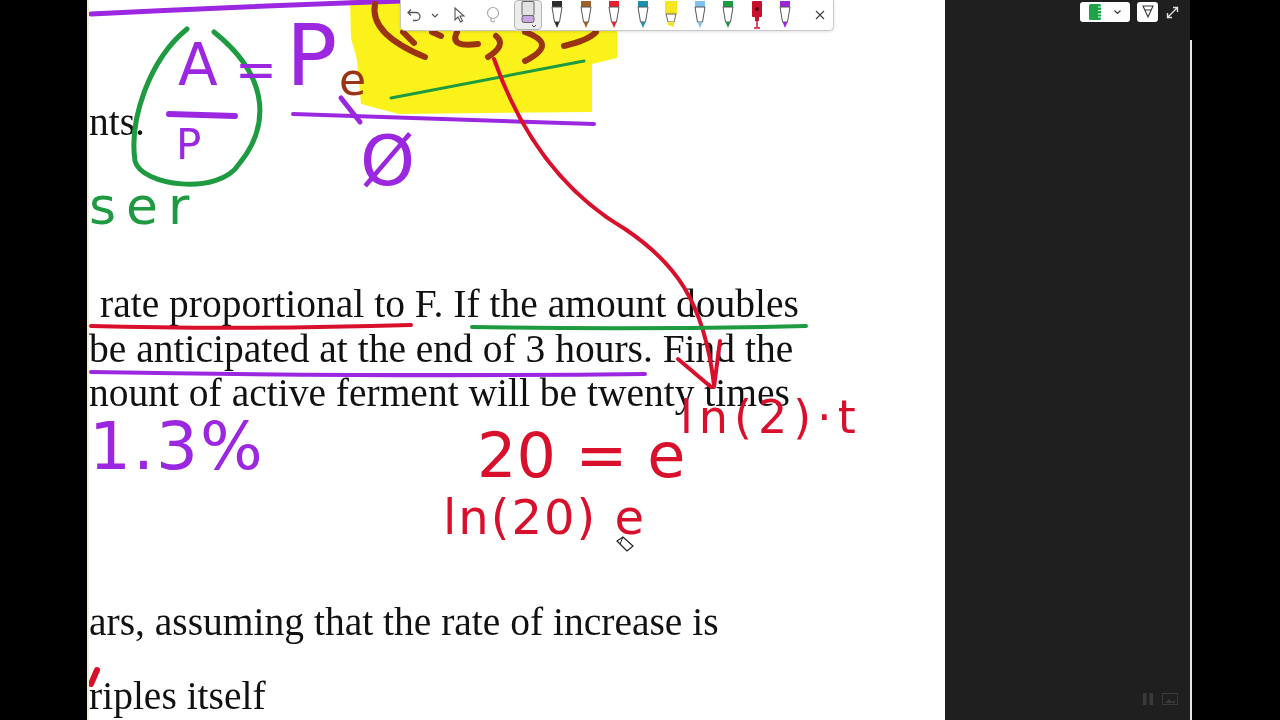  Describe the element at coordinates (1105, 12) in the screenshot. I see `notebook-button` at that location.